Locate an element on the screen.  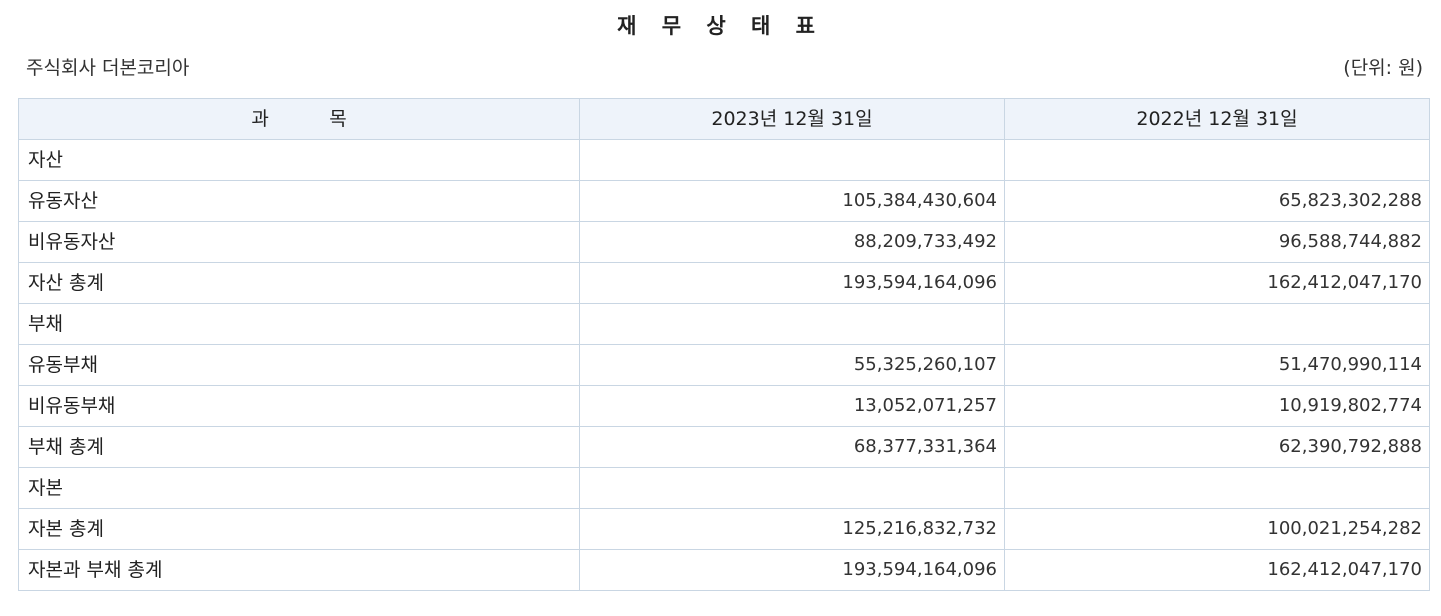
company-name: 주식회사 더본코리아 is located at coordinates (108, 68).